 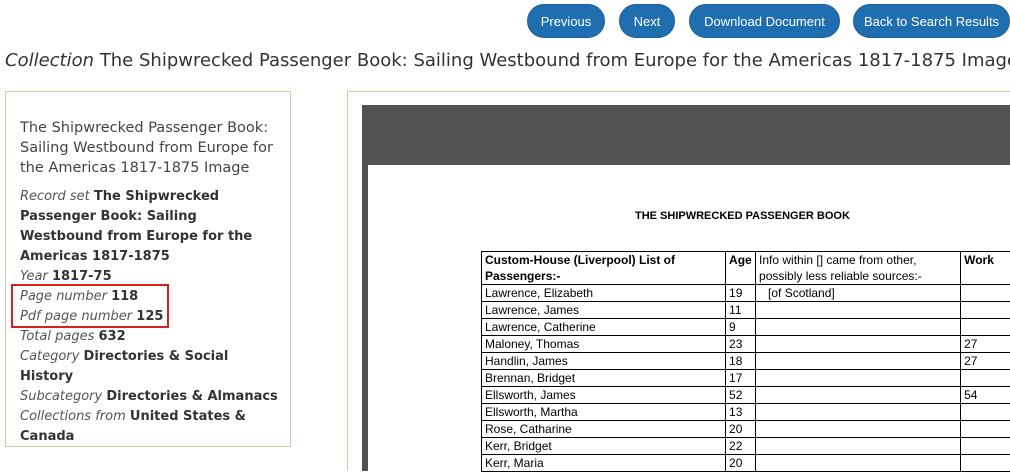 I want to click on column-header: Work, so click(x=985, y=268).